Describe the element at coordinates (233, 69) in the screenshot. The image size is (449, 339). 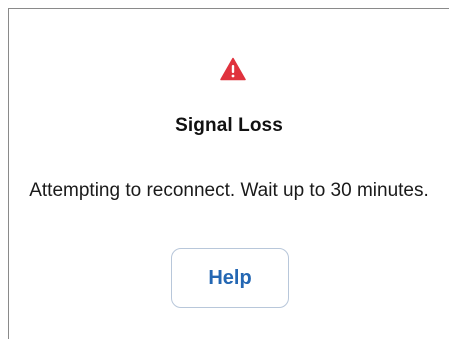
I see `warning-triangle-icon` at that location.